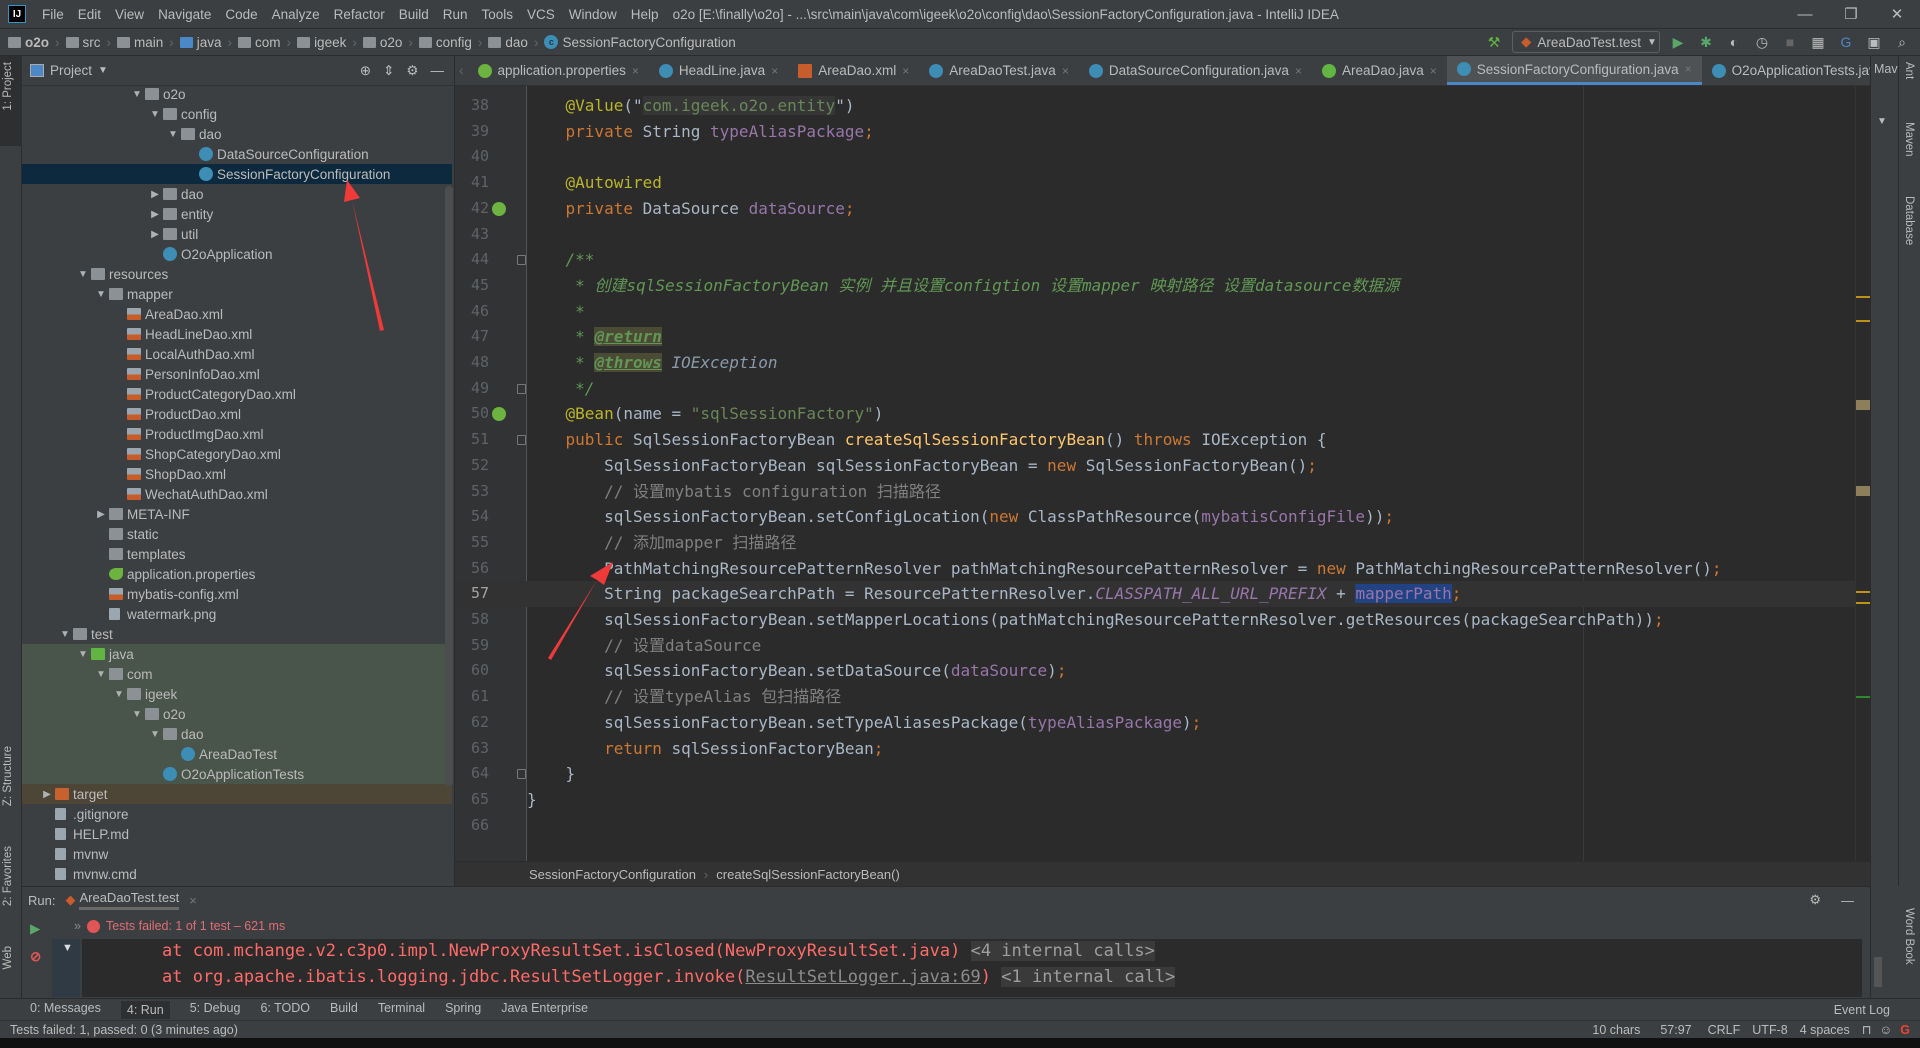 The width and height of the screenshot is (1920, 1048). Describe the element at coordinates (237, 794) in the screenshot. I see `tree-item: ▶ target` at that location.